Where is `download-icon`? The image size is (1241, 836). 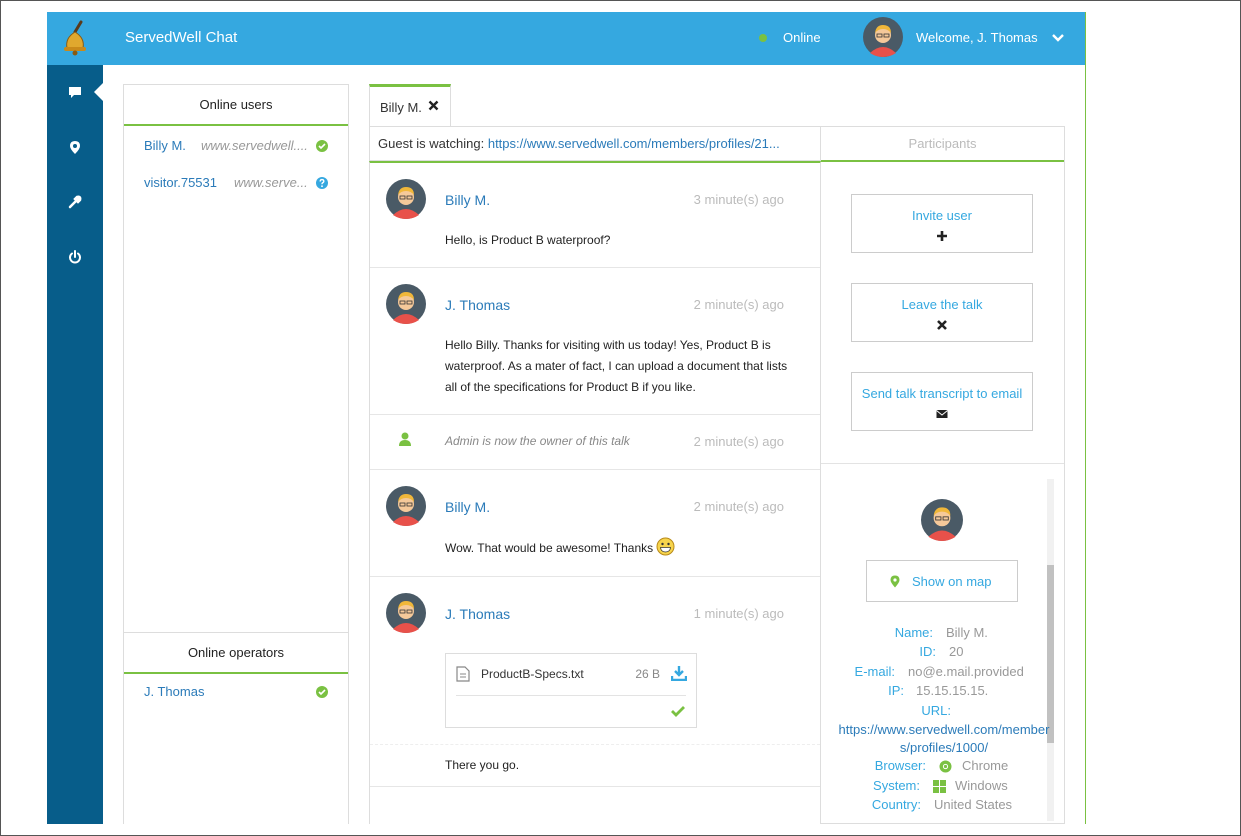 download-icon is located at coordinates (679, 673).